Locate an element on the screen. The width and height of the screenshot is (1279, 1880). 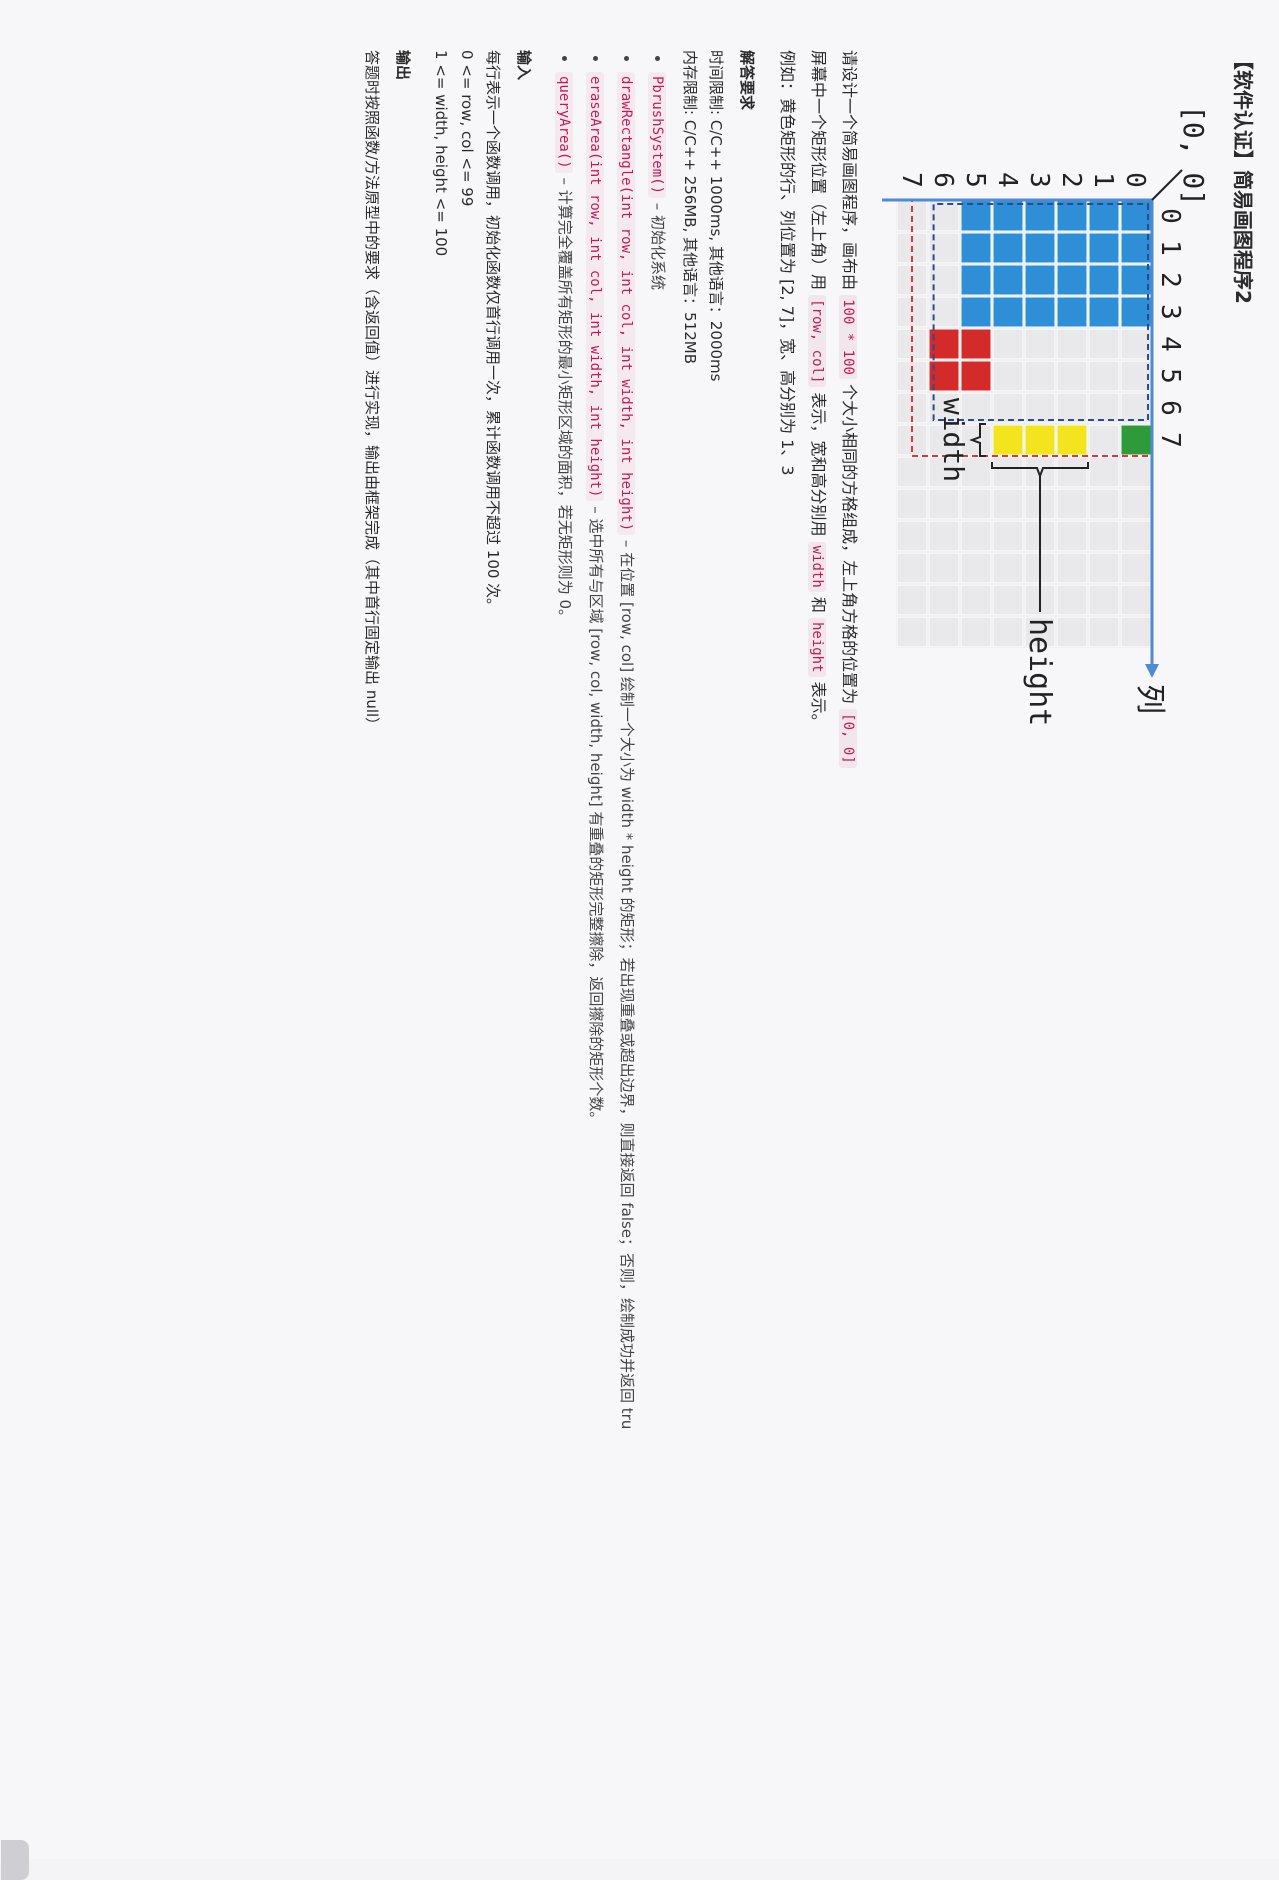
desc-text: 和 is located at coordinates (818, 604).